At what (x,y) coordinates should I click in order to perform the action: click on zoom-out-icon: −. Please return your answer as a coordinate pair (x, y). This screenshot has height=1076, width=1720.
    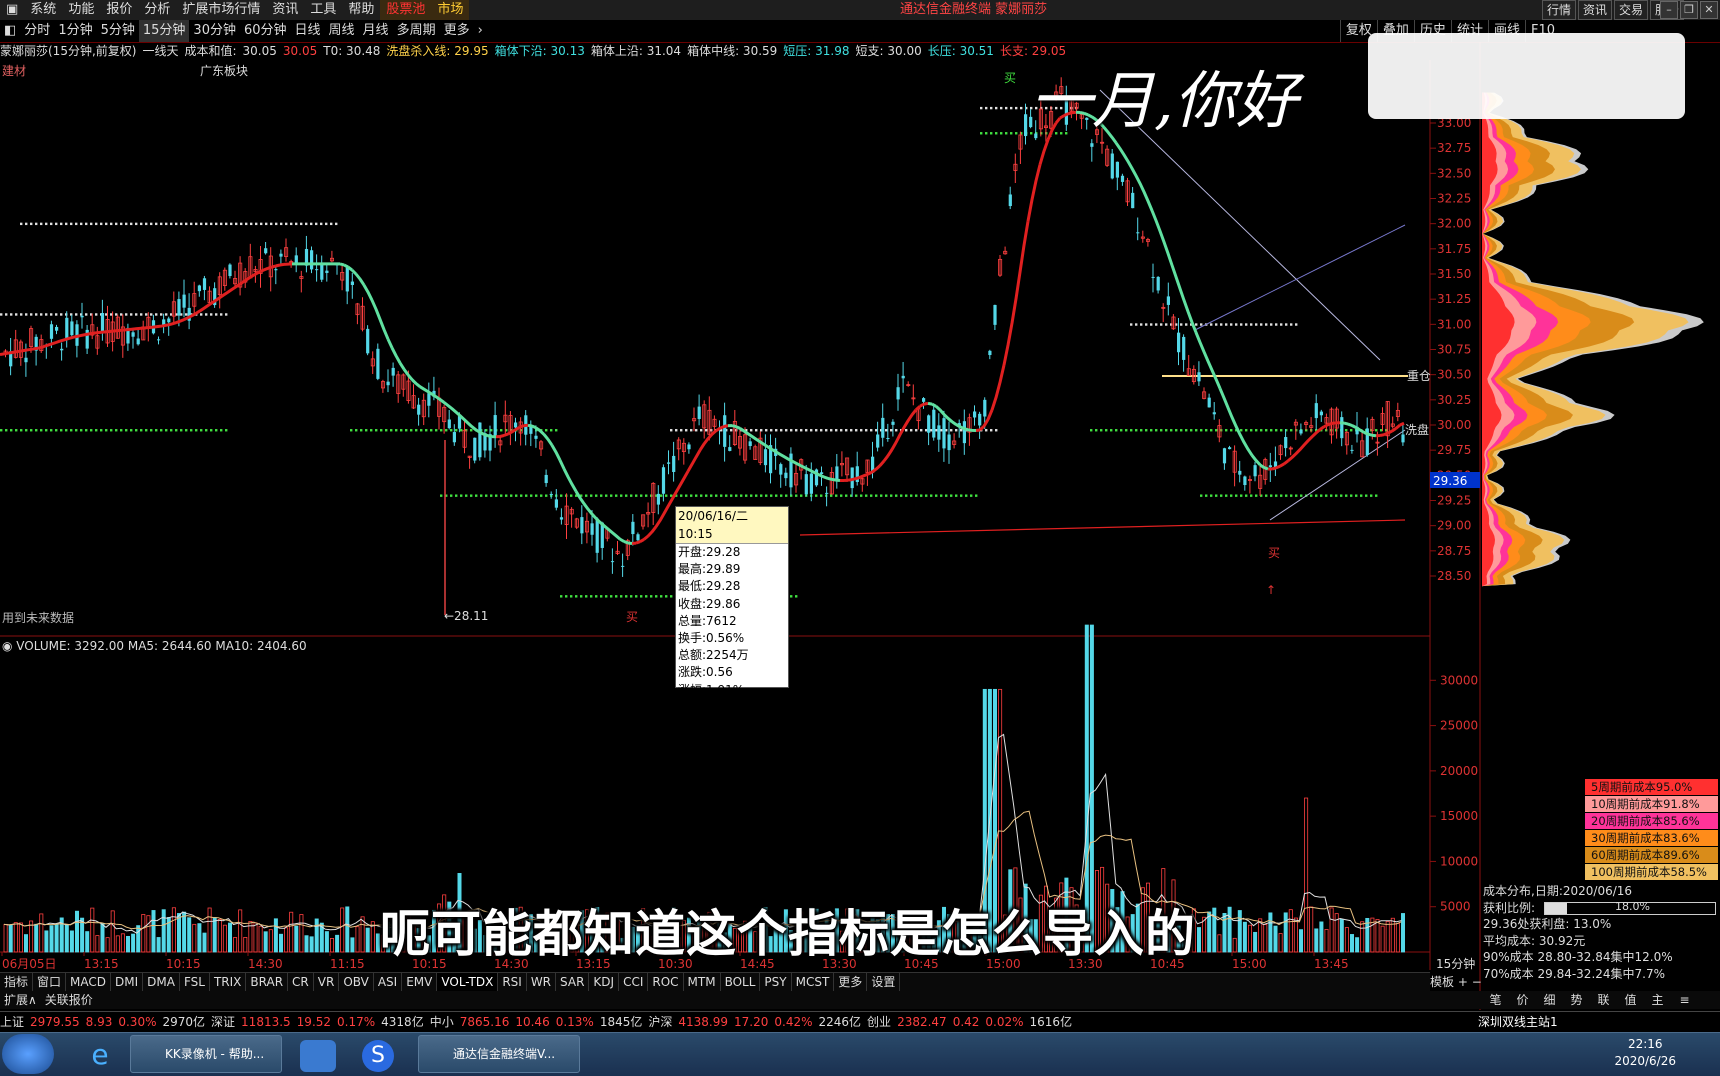
    Looking at the image, I should click on (1477, 982).